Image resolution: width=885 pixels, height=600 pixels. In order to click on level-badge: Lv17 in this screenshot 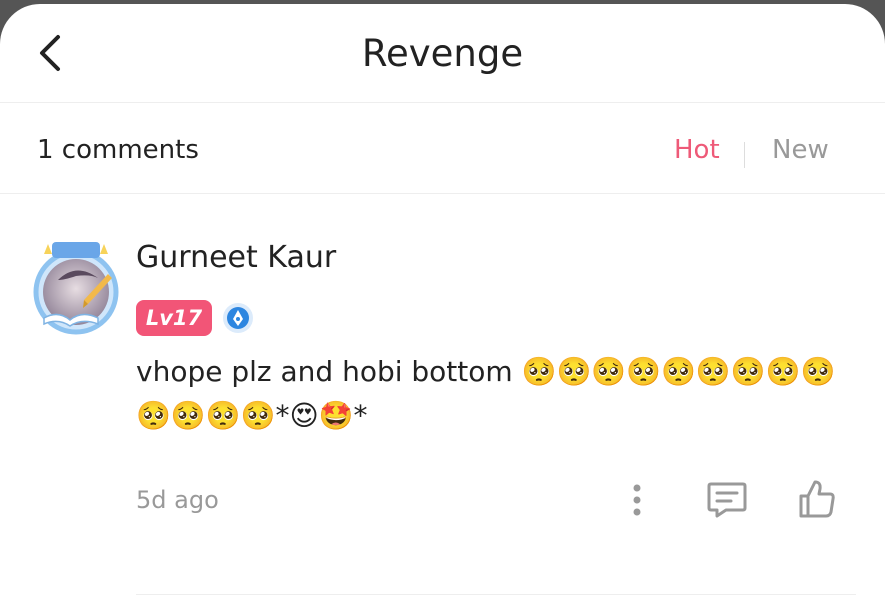, I will do `click(174, 318)`.